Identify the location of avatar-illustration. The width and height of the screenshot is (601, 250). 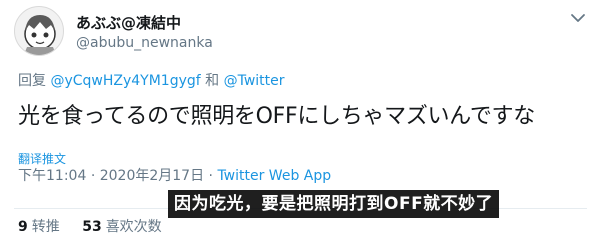
(40, 35).